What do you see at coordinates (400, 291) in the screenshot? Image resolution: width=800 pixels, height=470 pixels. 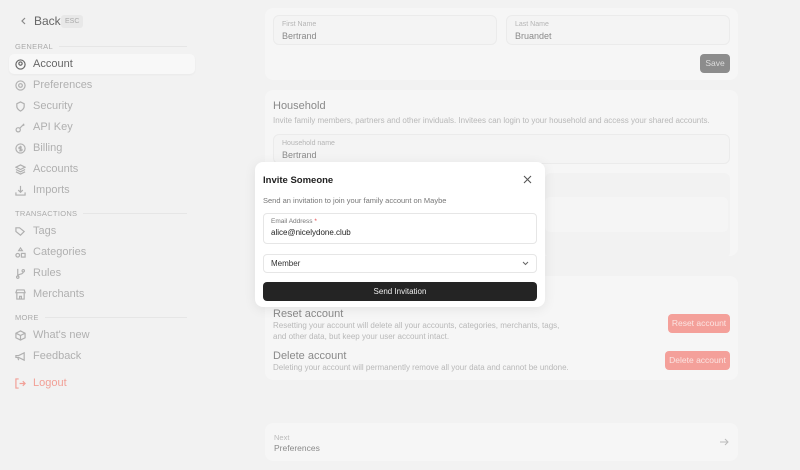 I see `send-invitation-button: Send Invitation` at bounding box center [400, 291].